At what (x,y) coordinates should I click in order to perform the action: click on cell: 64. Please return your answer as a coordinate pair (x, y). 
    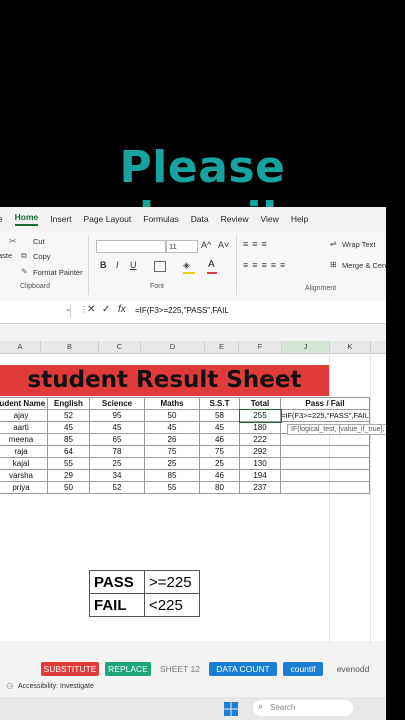
    Looking at the image, I should click on (68, 451).